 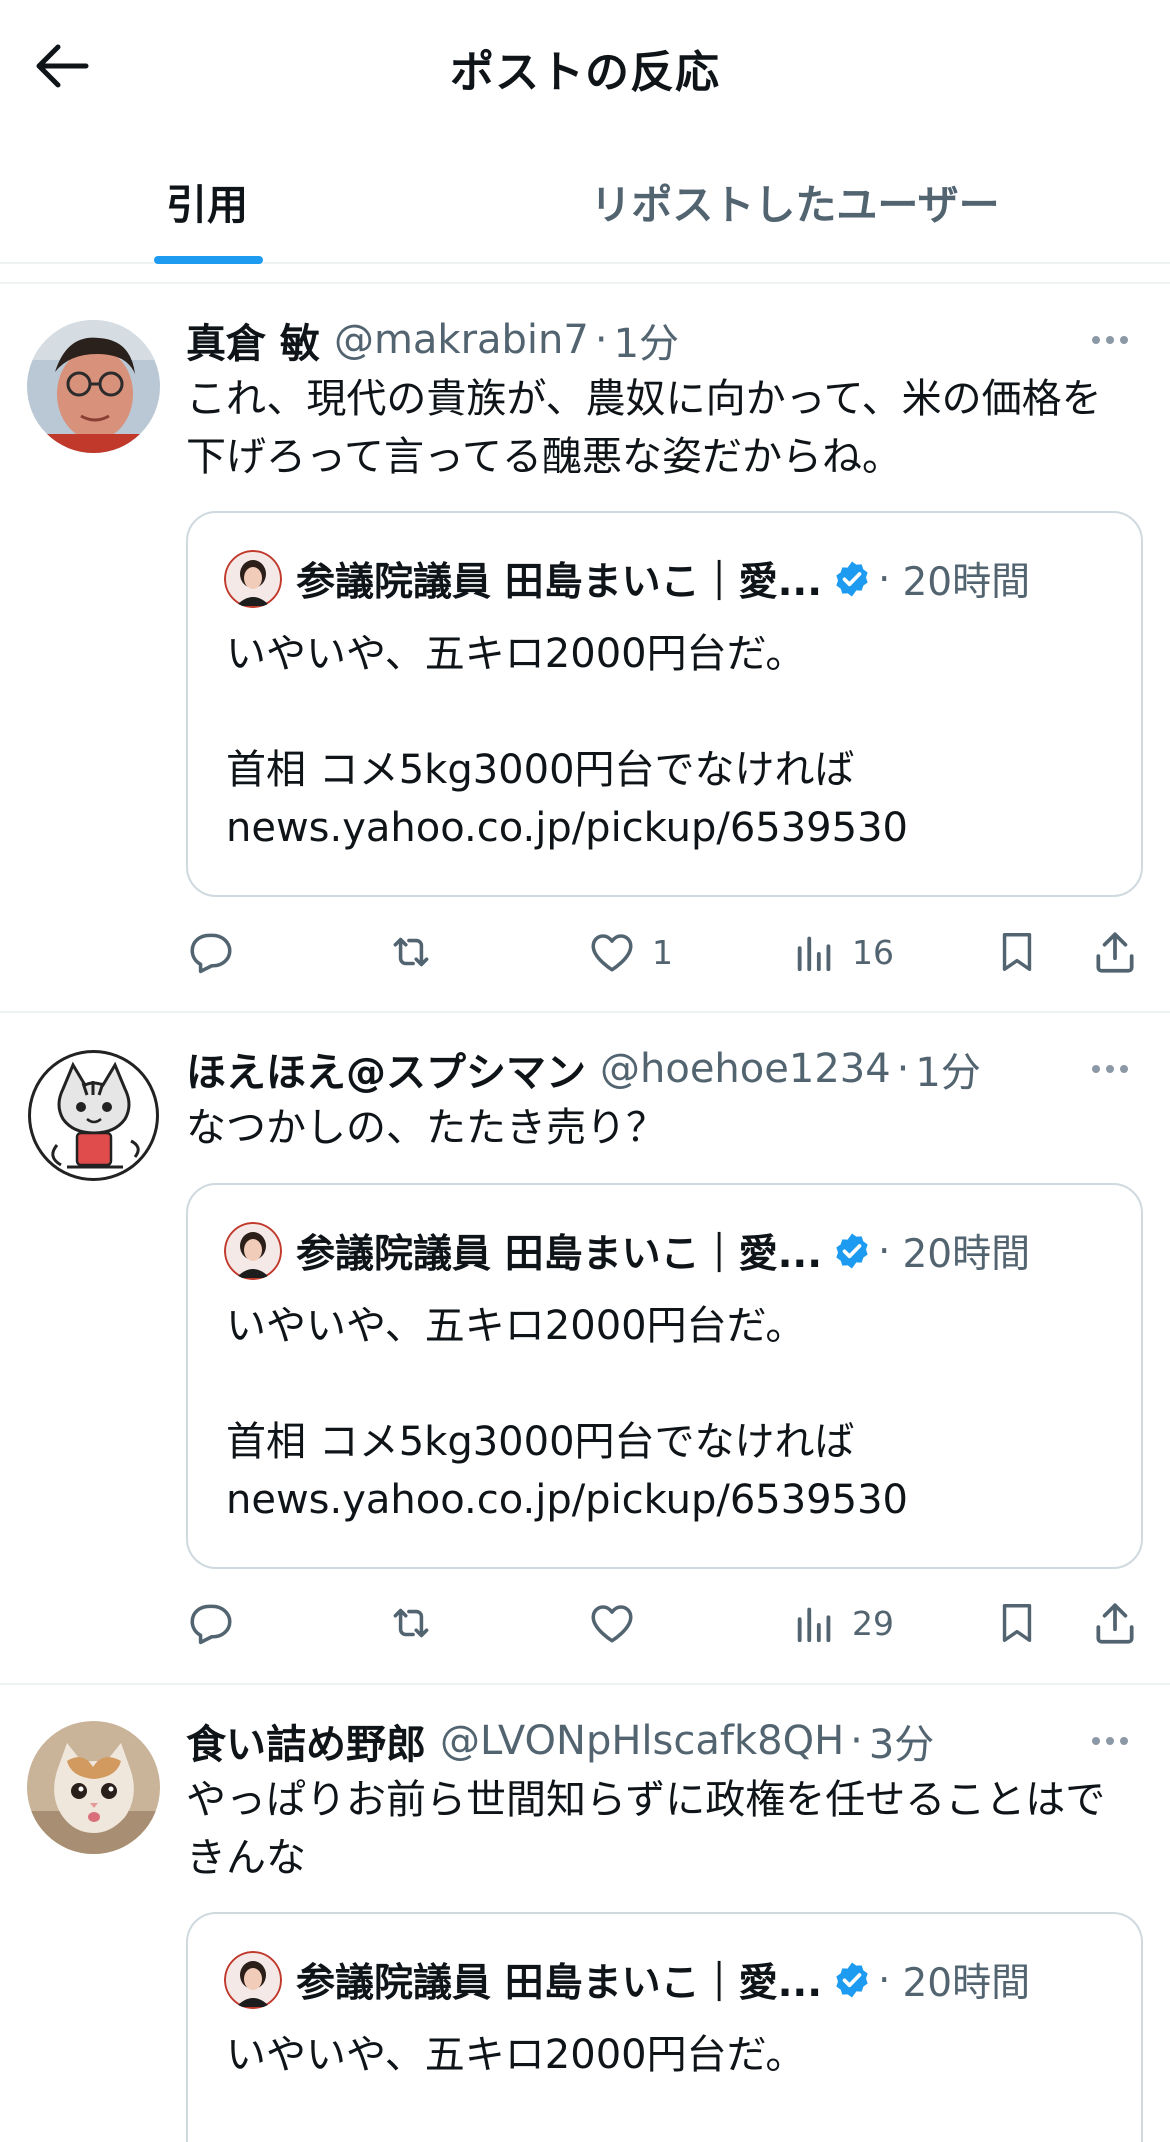 I want to click on post-text: やっぱりお前ら世間知らずに政権を任せることはできんな, so click(x=646, y=1829).